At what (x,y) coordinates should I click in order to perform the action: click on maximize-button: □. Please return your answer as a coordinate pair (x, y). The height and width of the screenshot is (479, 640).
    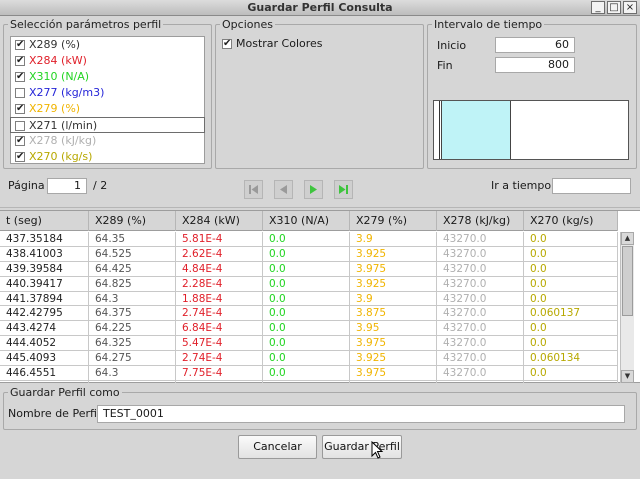
    Looking at the image, I should click on (614, 7).